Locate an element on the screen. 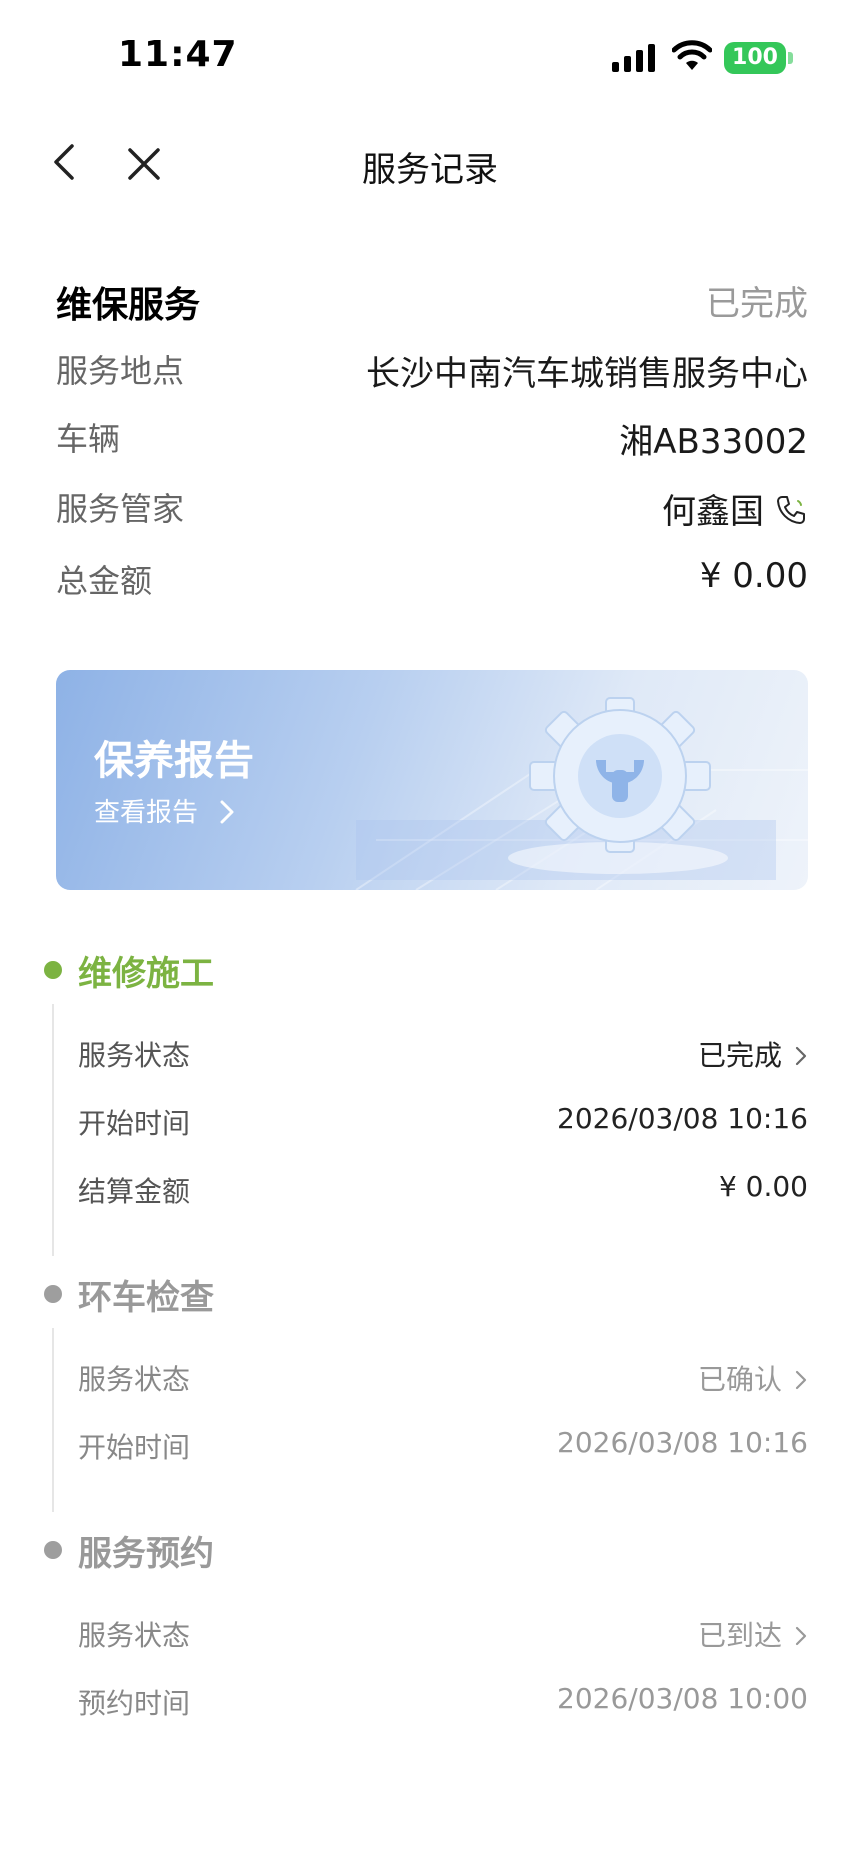  summary-header: 维保服务 已完成 is located at coordinates (432, 301).